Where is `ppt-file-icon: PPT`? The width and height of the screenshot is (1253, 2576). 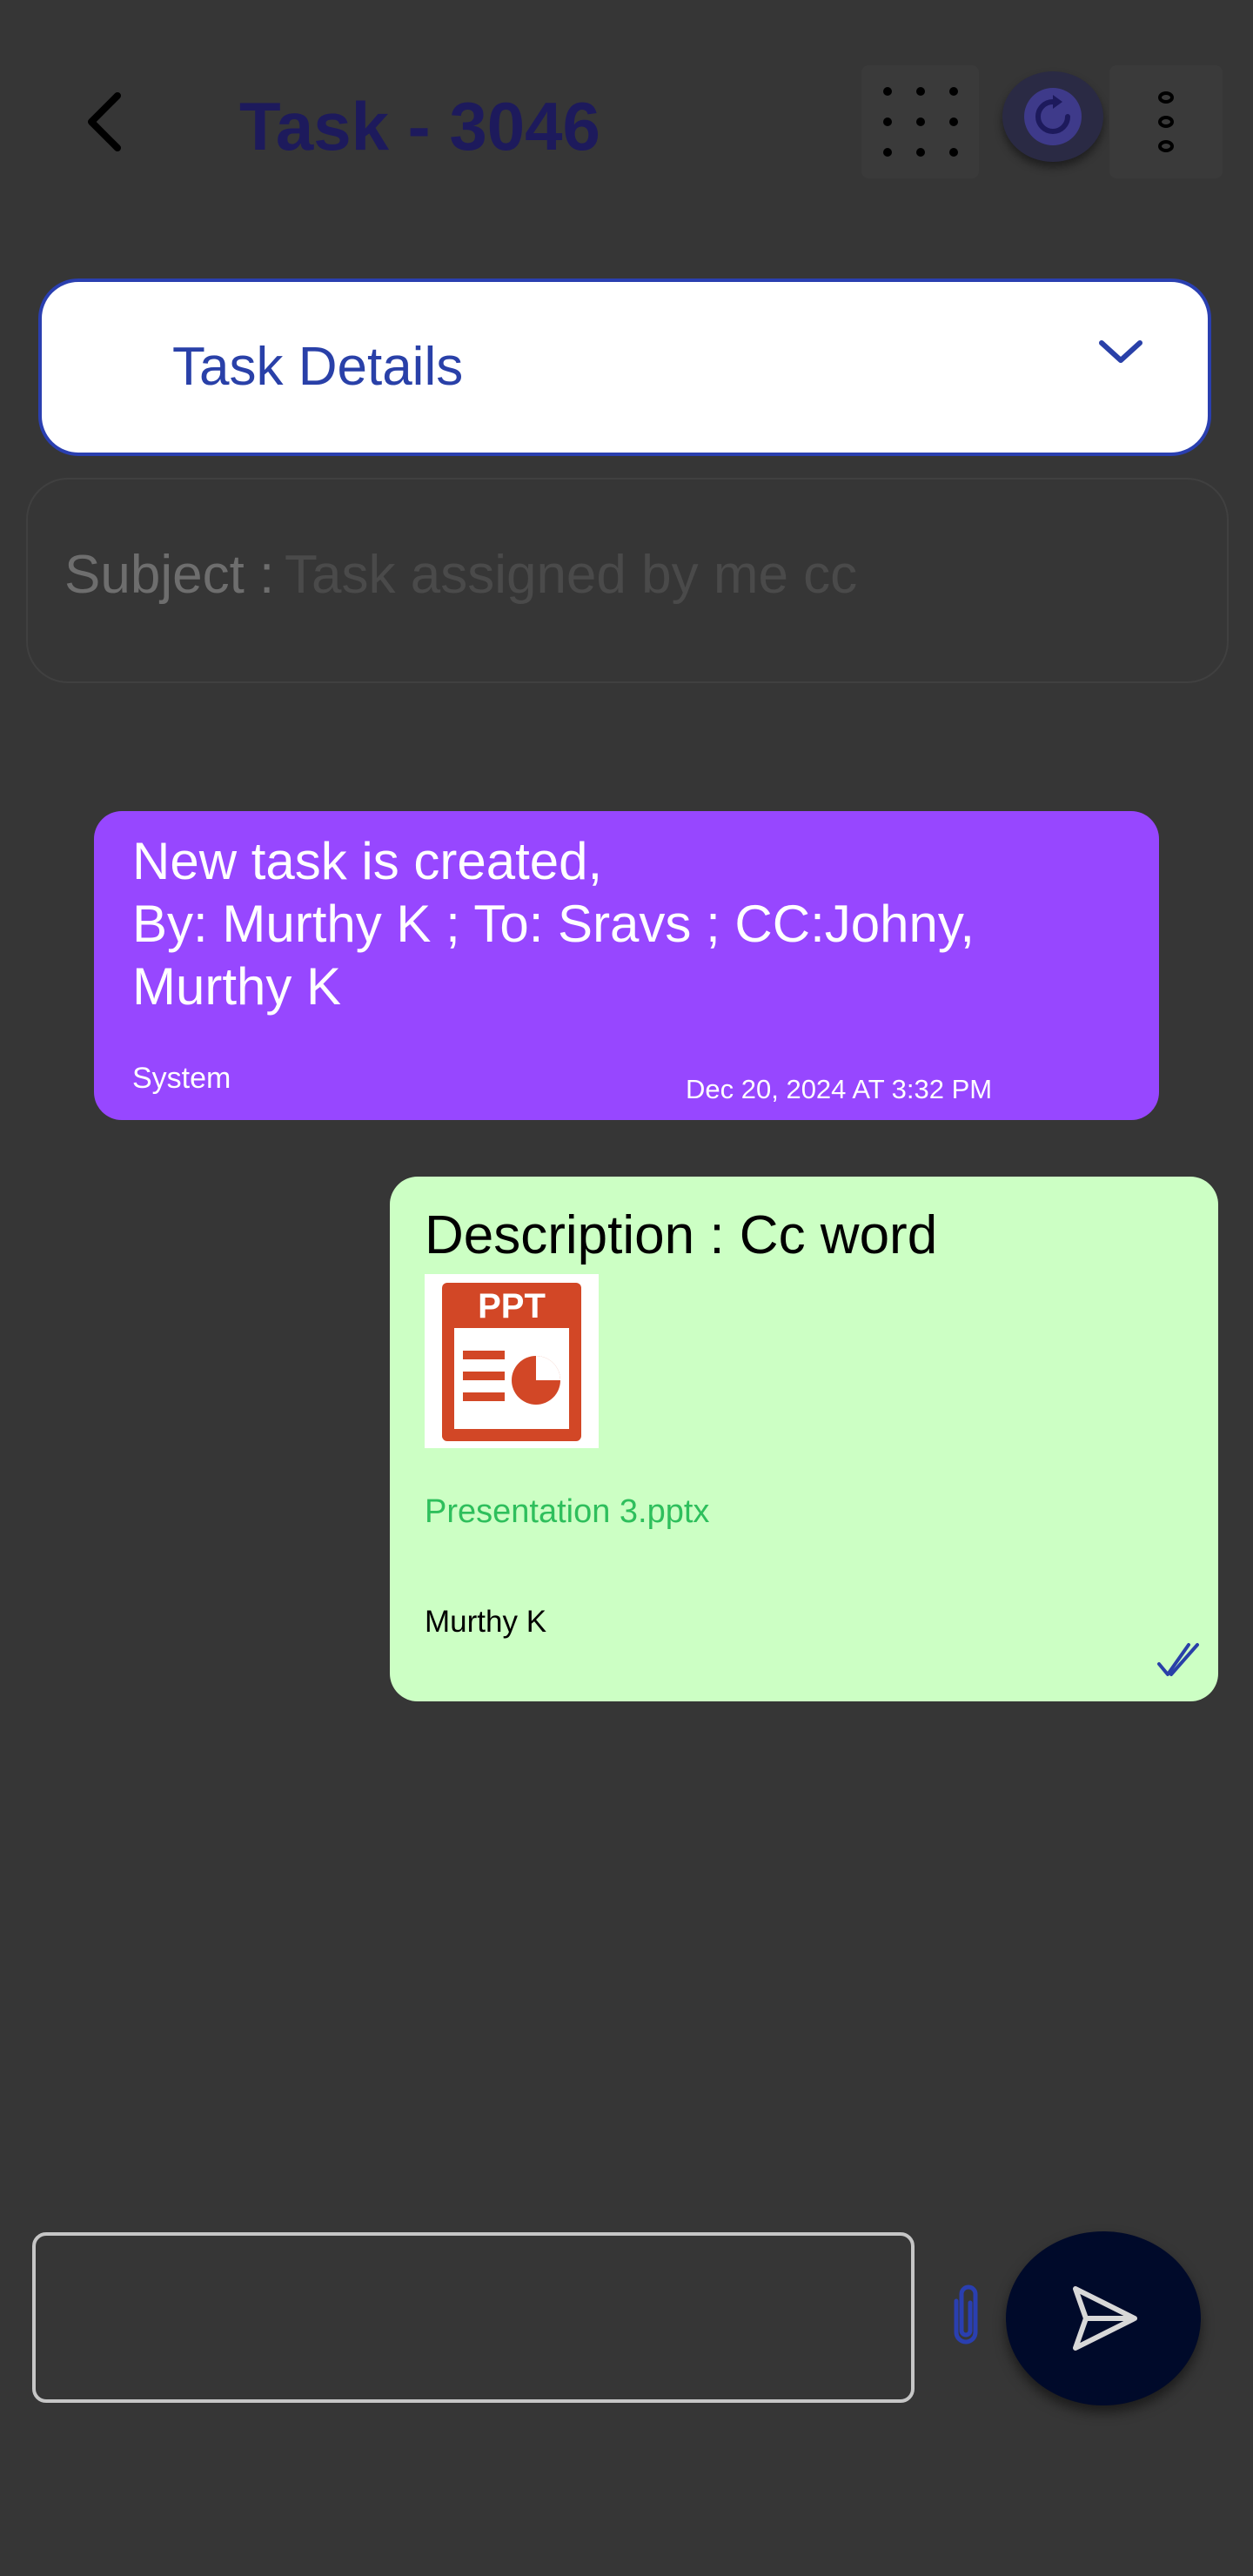
ppt-file-icon: PPT is located at coordinates (511, 1362).